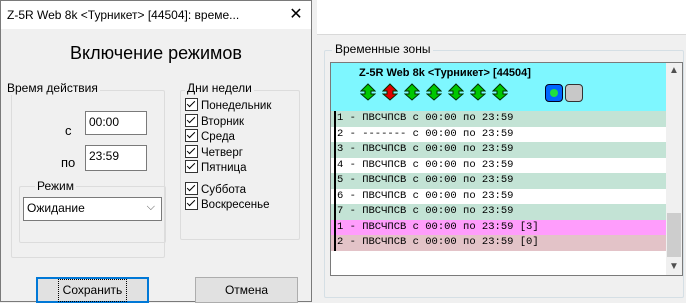 This screenshot has width=686, height=303. Describe the element at coordinates (116, 123) in the screenshot. I see `from-time-field: 00:00` at that location.